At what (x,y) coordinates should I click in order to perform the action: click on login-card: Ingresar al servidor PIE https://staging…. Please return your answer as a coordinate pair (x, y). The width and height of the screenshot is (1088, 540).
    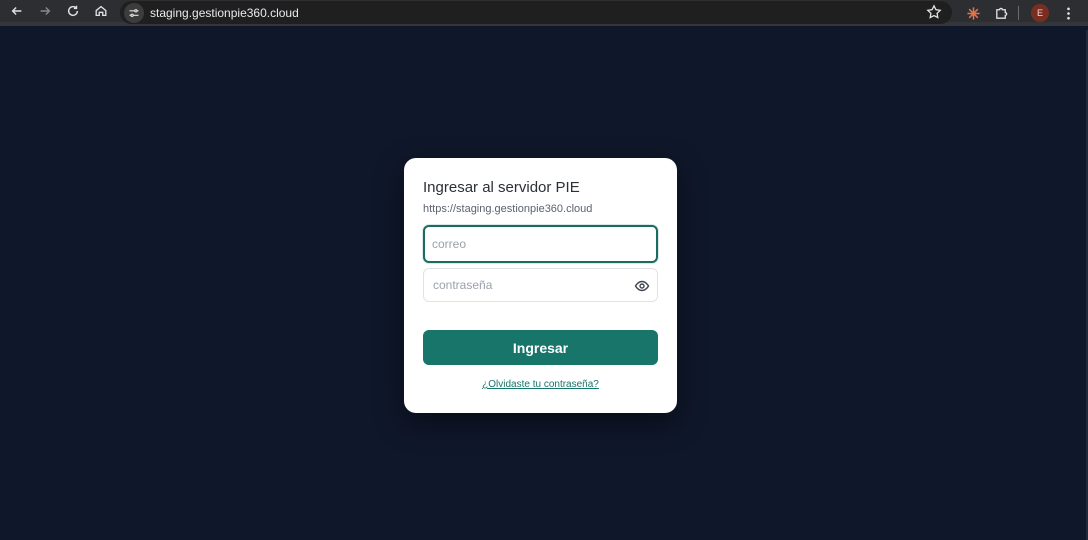
    Looking at the image, I should click on (540, 285).